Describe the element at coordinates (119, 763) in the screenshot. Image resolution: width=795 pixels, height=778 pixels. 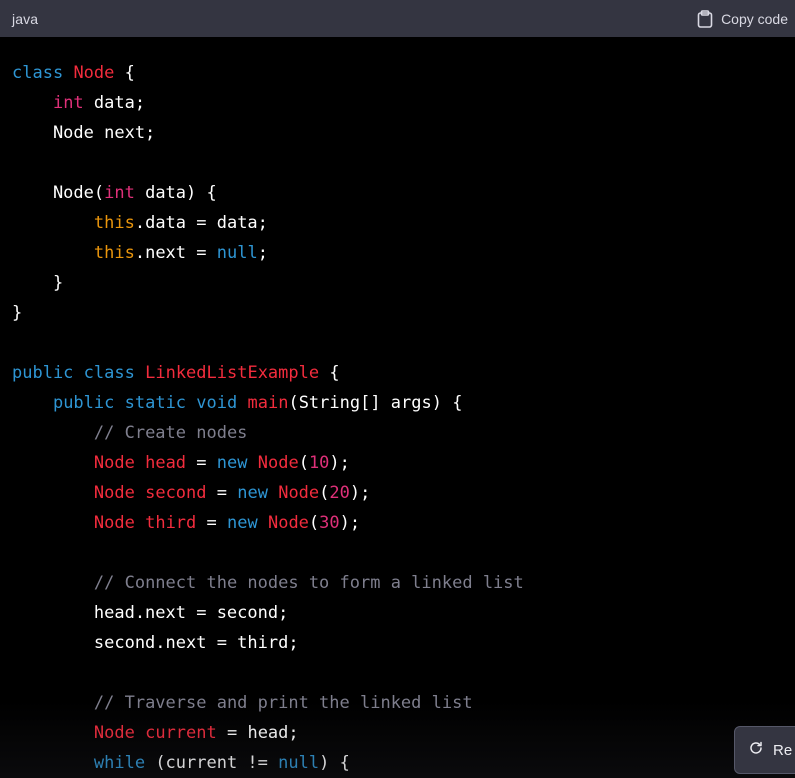
I see `code-token: while` at that location.